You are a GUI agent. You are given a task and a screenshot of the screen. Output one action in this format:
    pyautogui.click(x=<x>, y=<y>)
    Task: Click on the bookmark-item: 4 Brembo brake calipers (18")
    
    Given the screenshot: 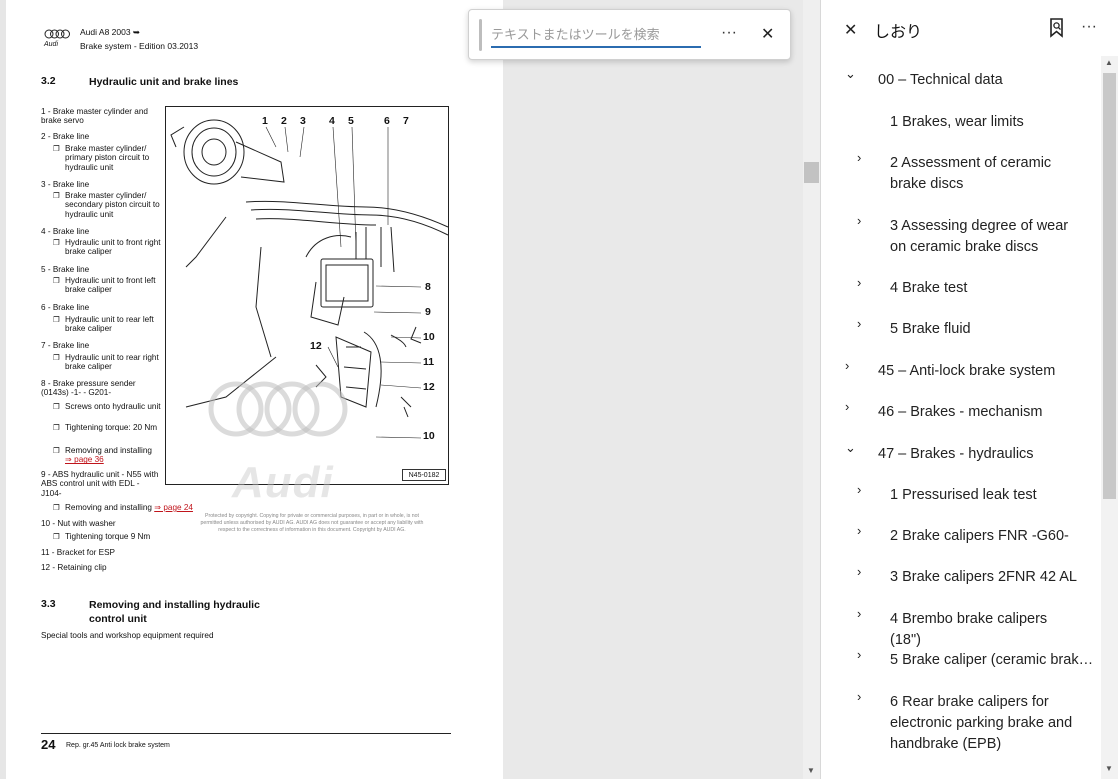 What is the action you would take?
    pyautogui.click(x=985, y=630)
    